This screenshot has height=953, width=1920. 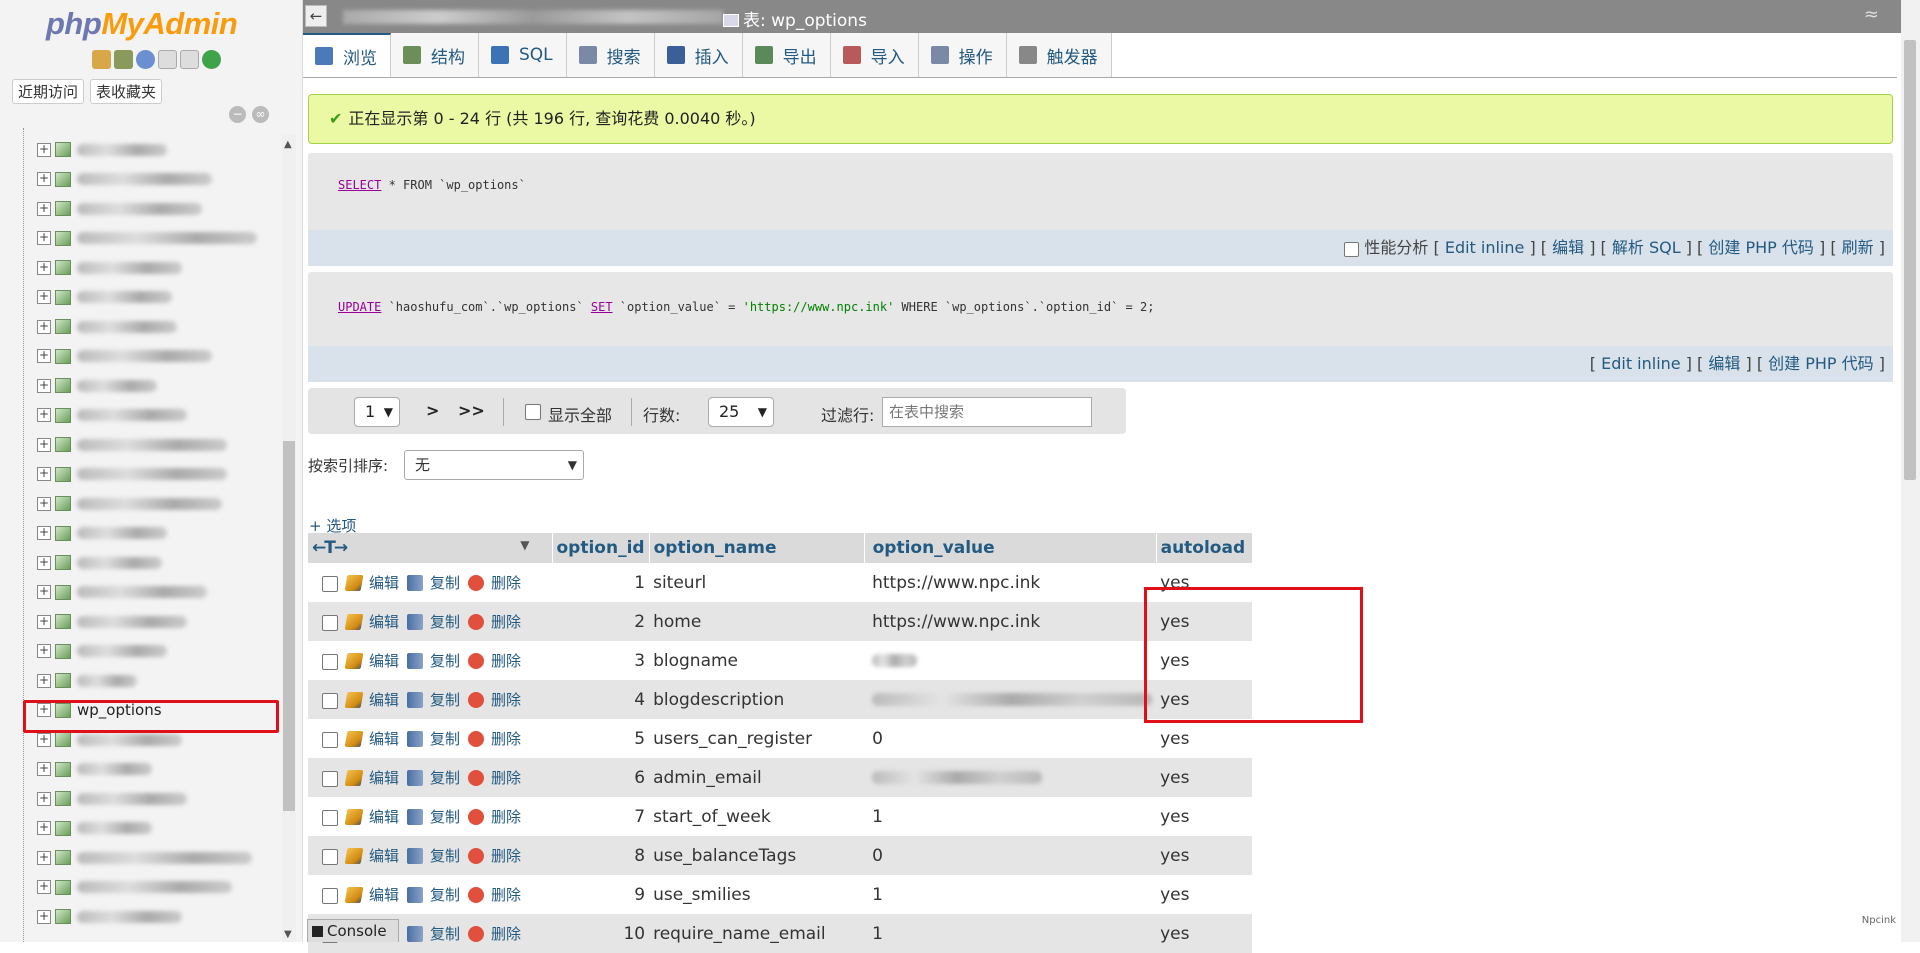 What do you see at coordinates (329, 548) in the screenshot?
I see `column-resize-icon: ←T→` at bounding box center [329, 548].